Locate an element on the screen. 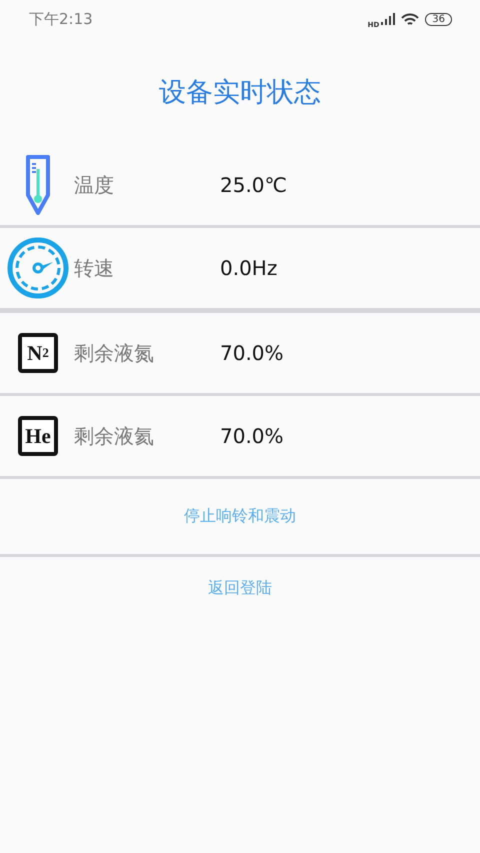  reading-value: 0.0Hz is located at coordinates (249, 268).